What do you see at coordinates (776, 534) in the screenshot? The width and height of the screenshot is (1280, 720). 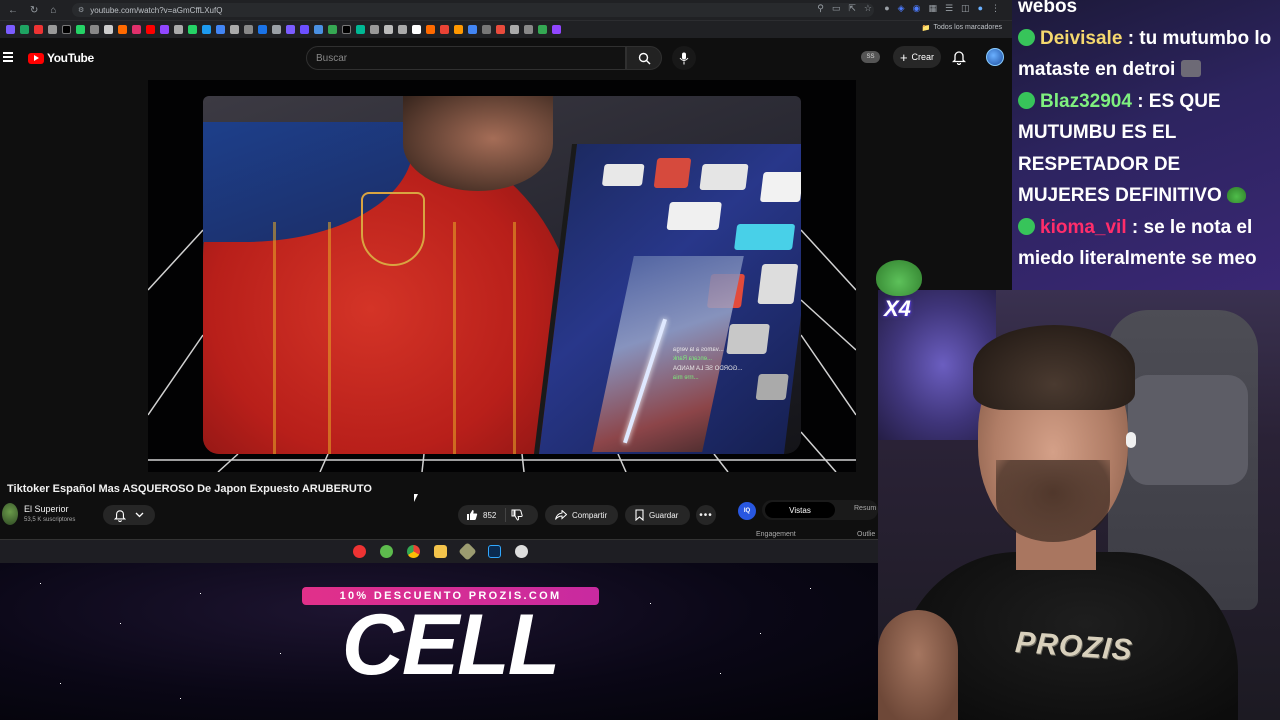 I see `vidiq-engagement-label: Engagement` at bounding box center [776, 534].